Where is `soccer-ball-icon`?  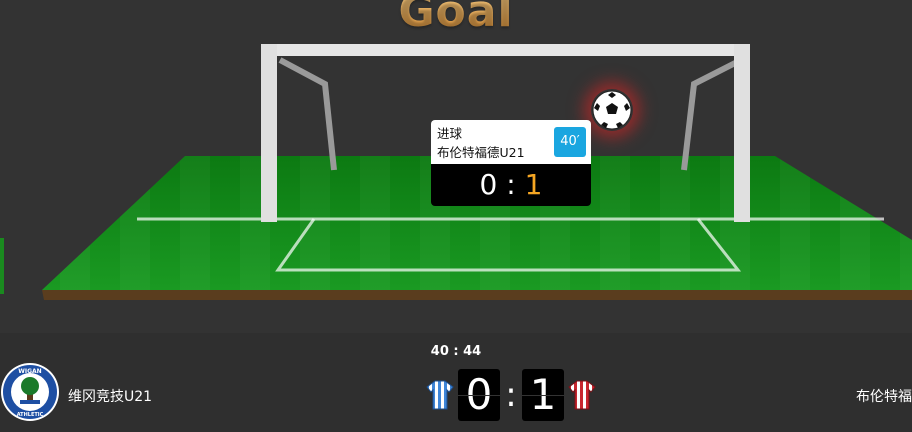 soccer-ball-icon is located at coordinates (612, 110).